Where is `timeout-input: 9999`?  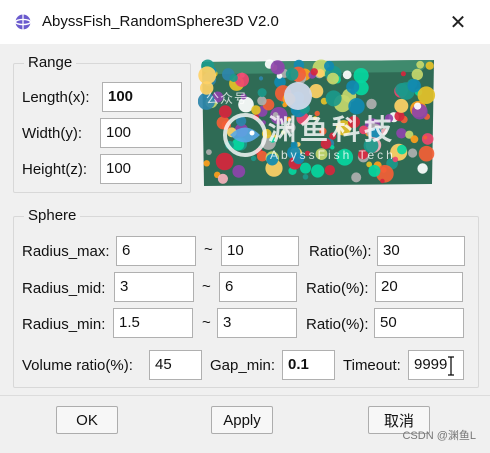
timeout-input: 9999 is located at coordinates (436, 365).